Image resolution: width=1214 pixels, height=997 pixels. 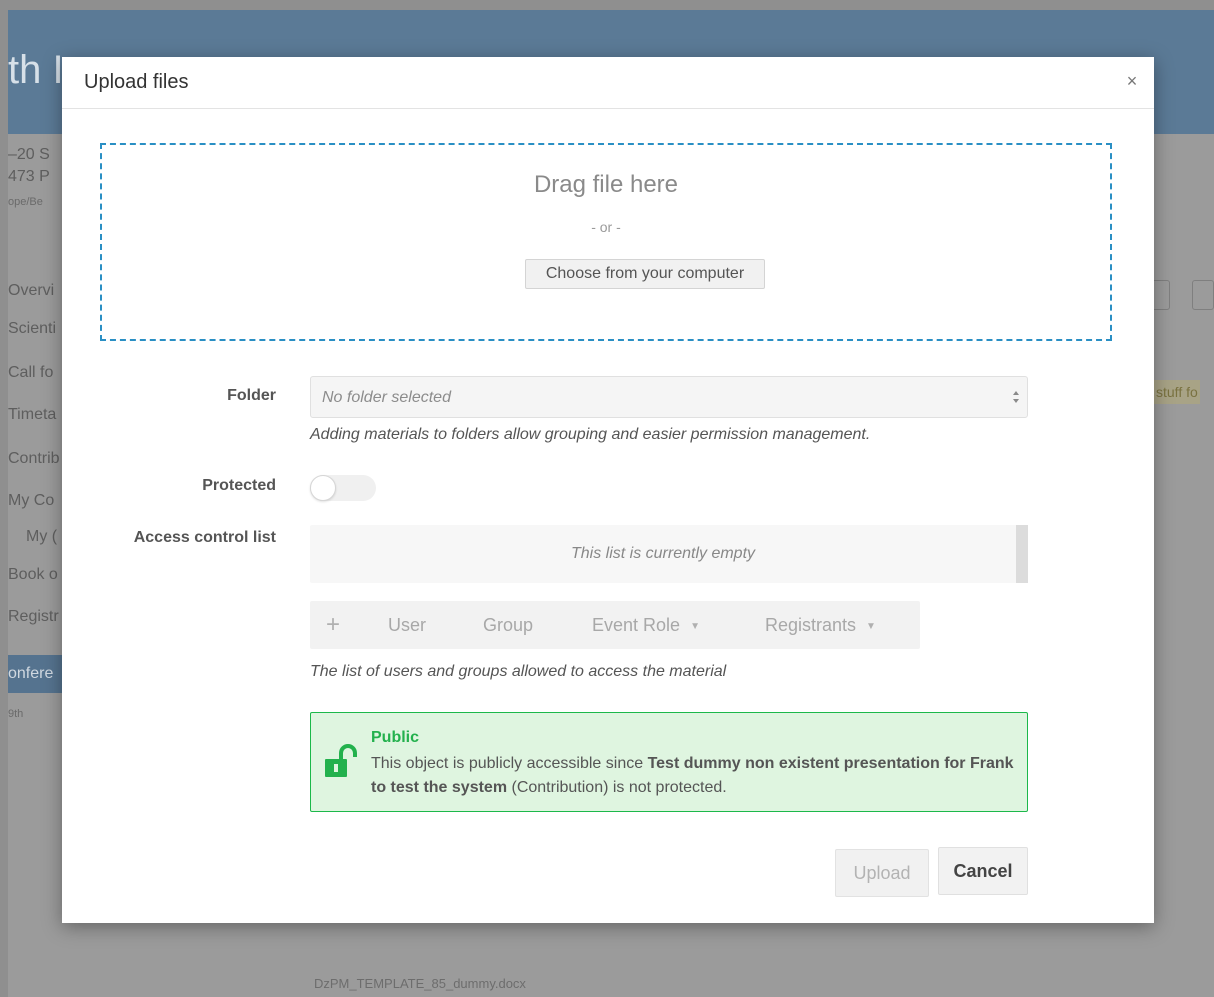 I want to click on background-location-text: 473 P, so click(x=29, y=176).